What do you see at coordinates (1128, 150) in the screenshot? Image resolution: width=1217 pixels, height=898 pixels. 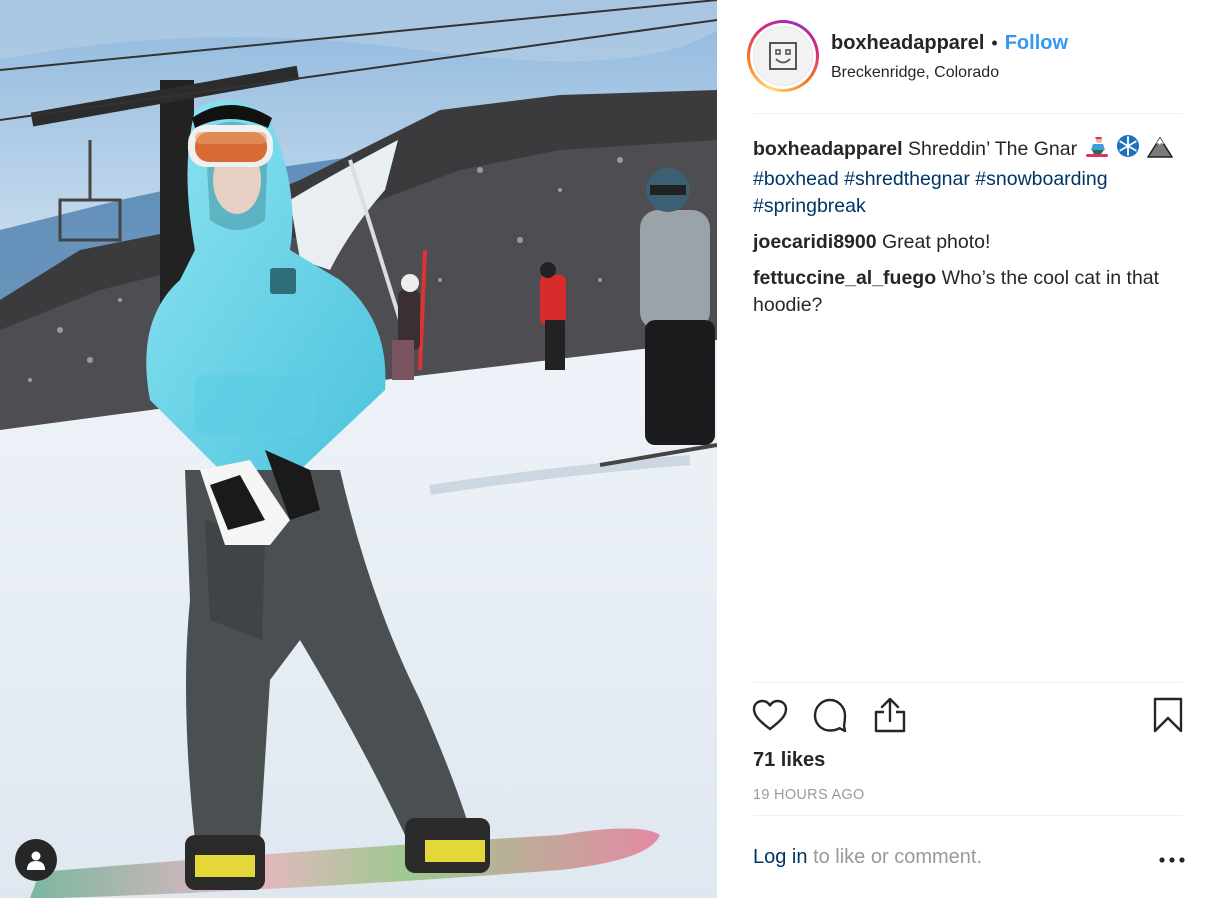 I see `snowflake-icon` at bounding box center [1128, 150].